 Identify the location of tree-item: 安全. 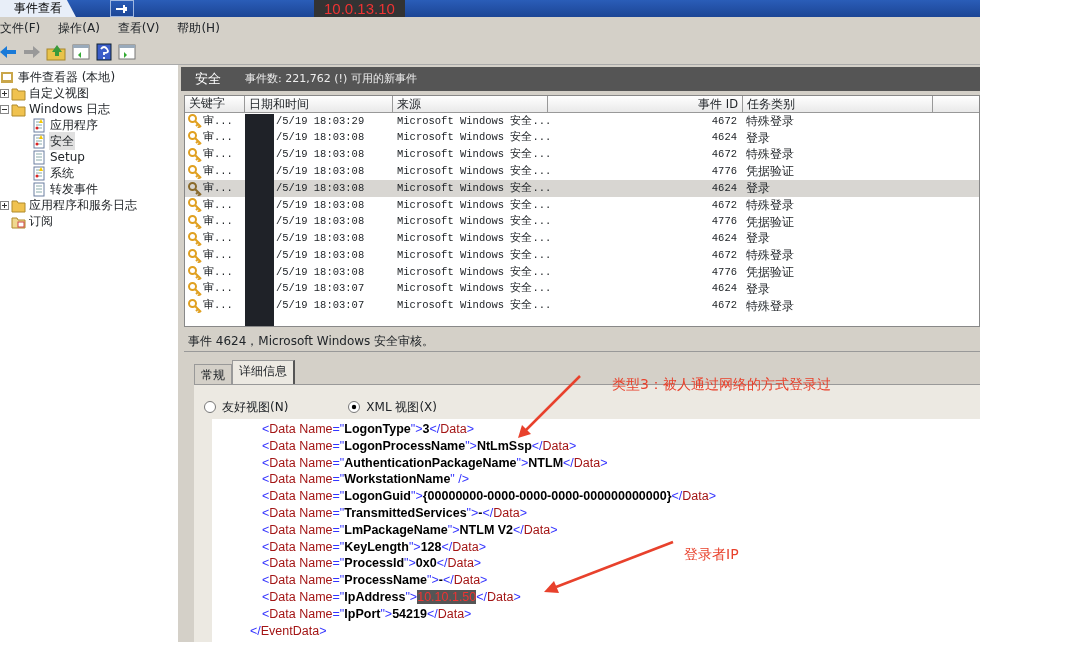
(62, 141).